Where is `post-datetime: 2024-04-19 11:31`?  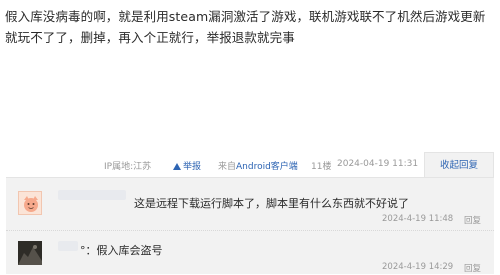 post-datetime: 2024-04-19 11:31 is located at coordinates (378, 164).